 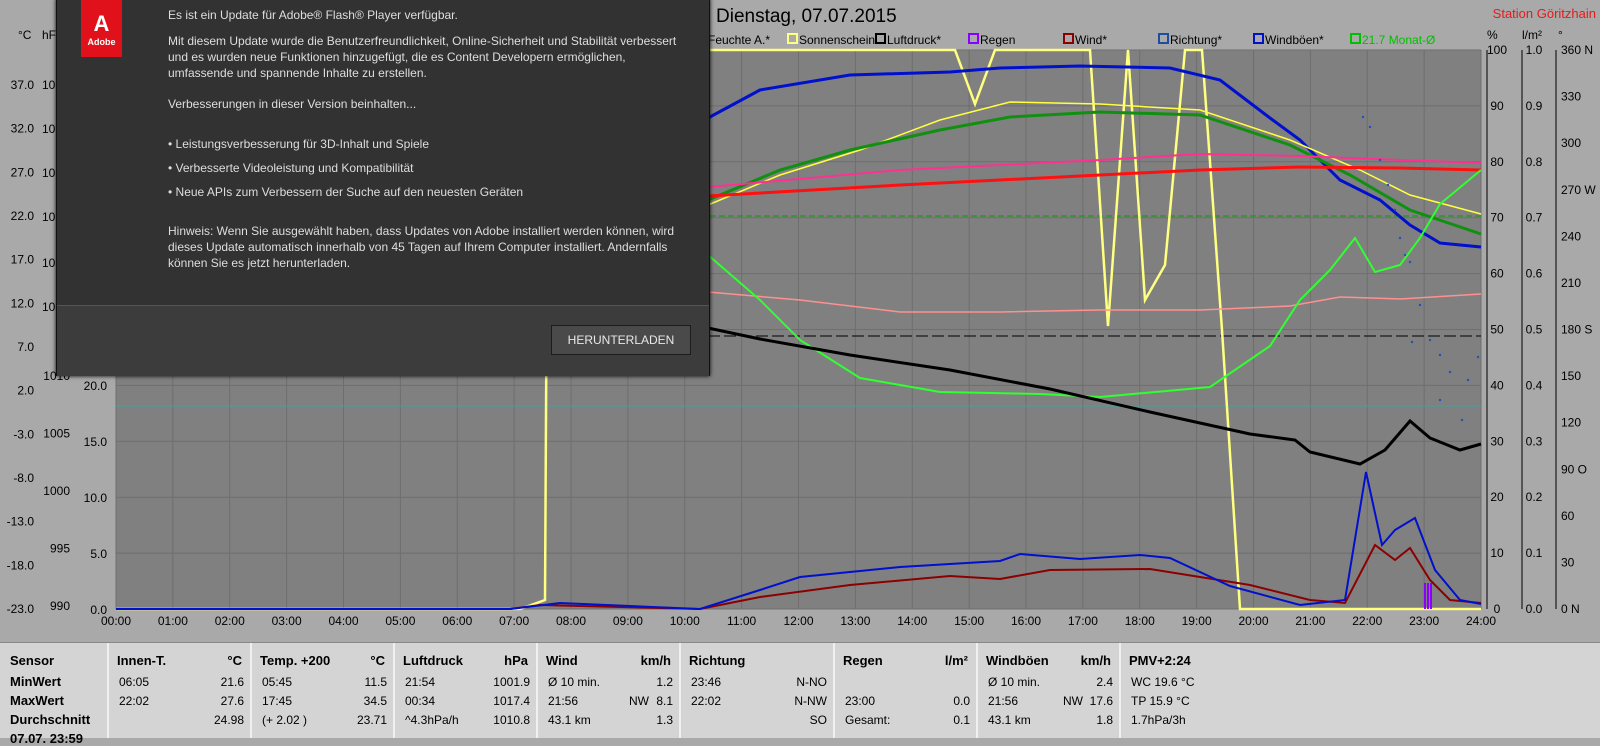 What do you see at coordinates (1003, 701) in the screenshot?
I see `gust-max-time: 21:56` at bounding box center [1003, 701].